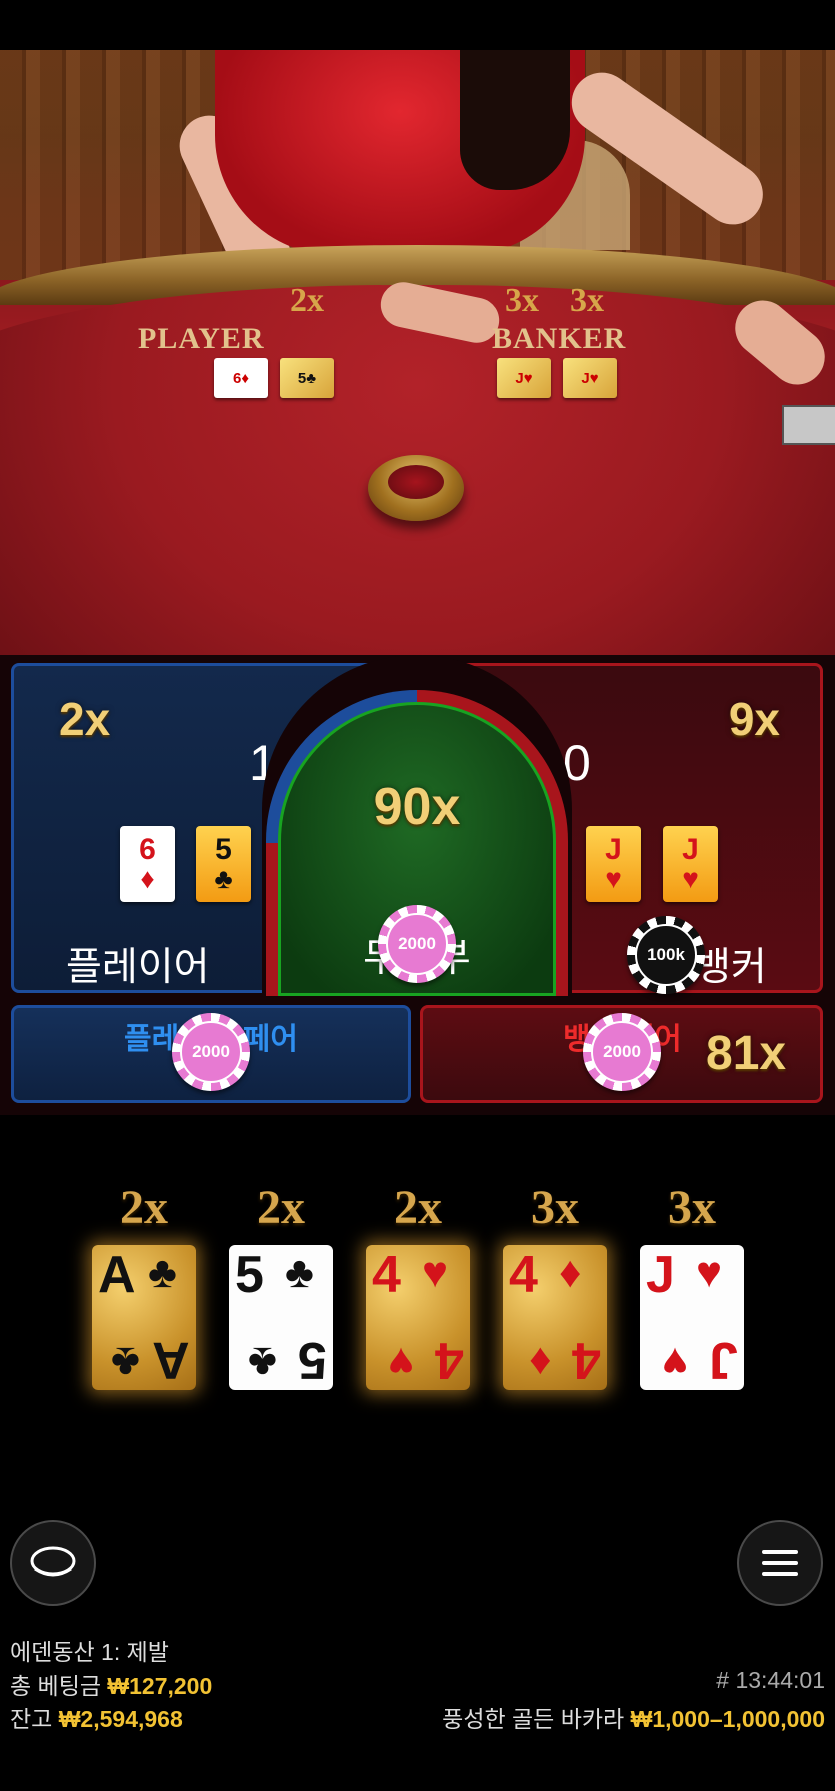 The image size is (835, 1791). Describe the element at coordinates (120, 1719) in the screenshot. I see `balance-value: ₩2,594,968` at that location.